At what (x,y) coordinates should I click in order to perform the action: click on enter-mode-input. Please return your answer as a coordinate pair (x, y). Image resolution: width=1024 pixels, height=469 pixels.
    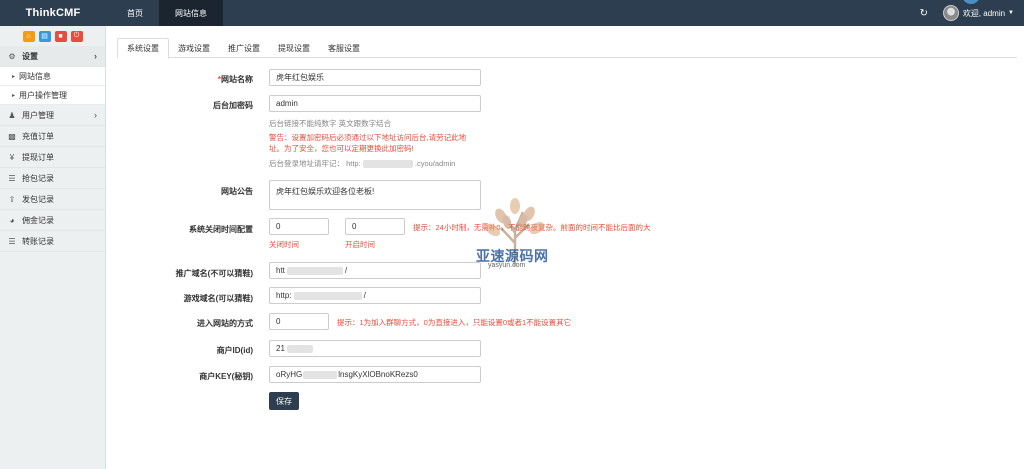
    Looking at the image, I should click on (299, 321).